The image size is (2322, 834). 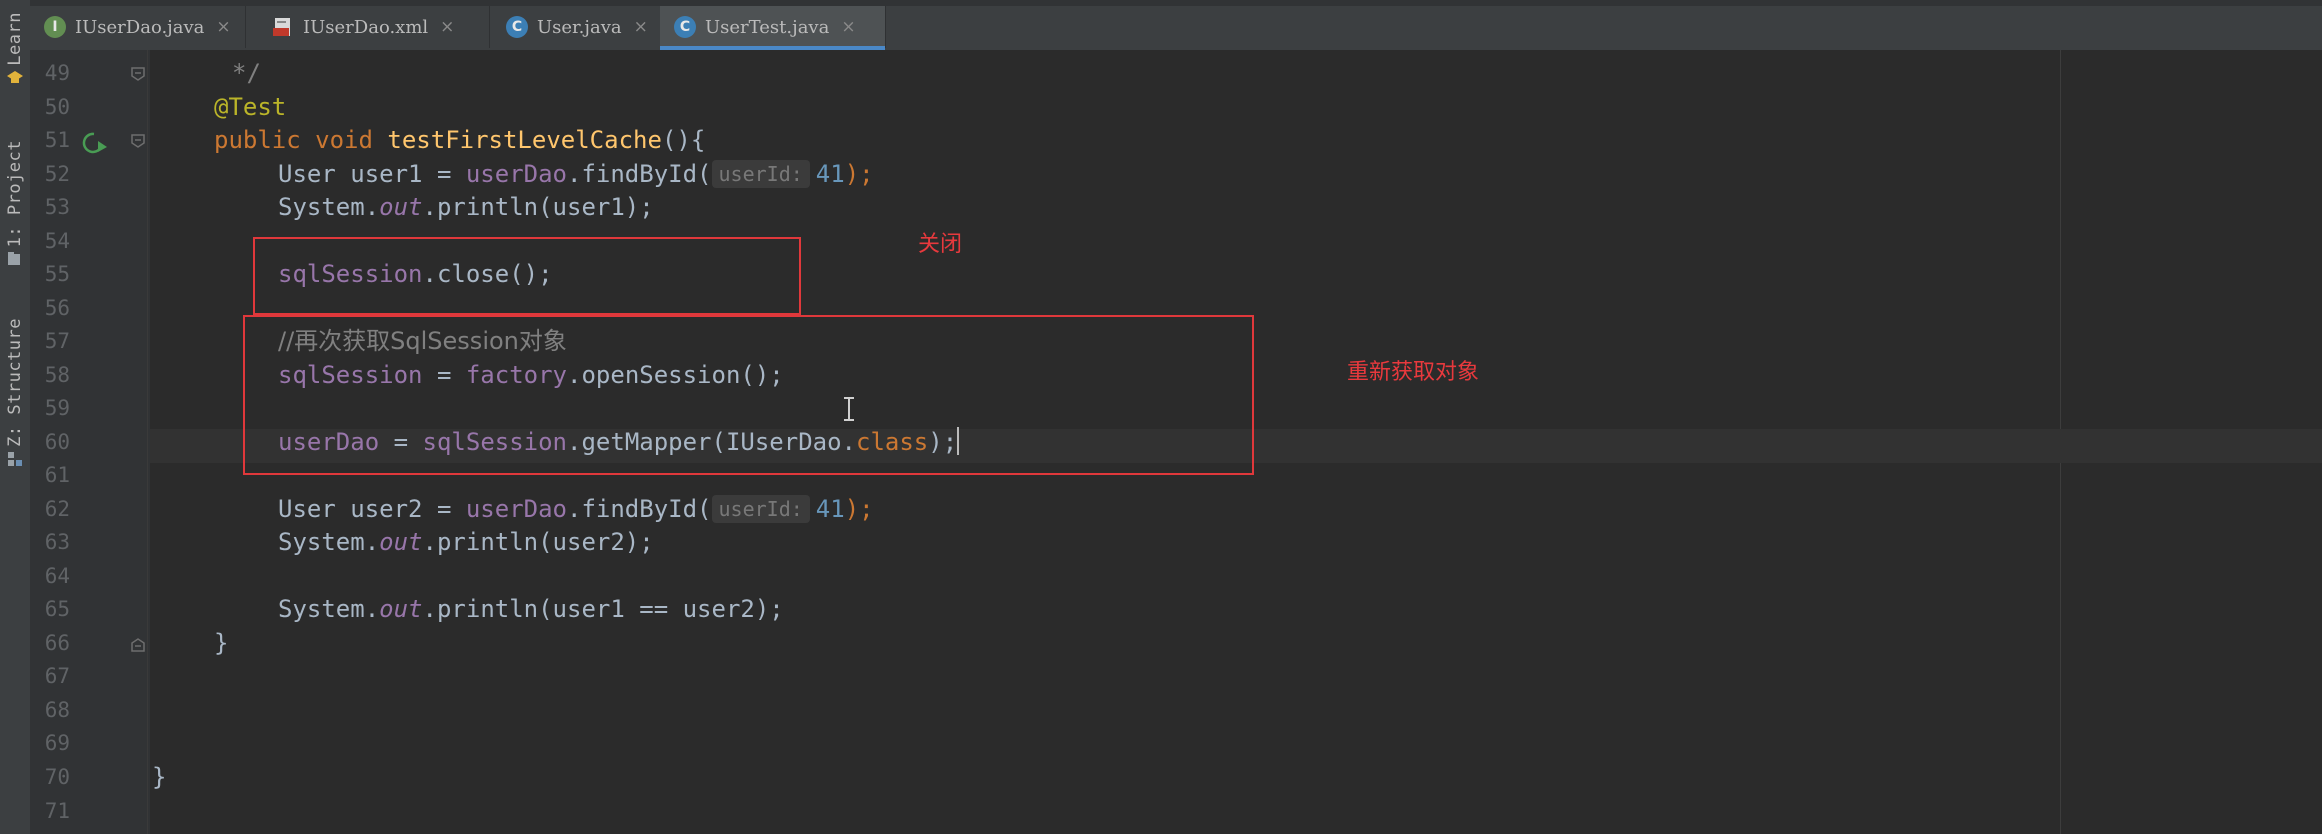 I want to click on code-line-70: }, so click(x=158, y=778).